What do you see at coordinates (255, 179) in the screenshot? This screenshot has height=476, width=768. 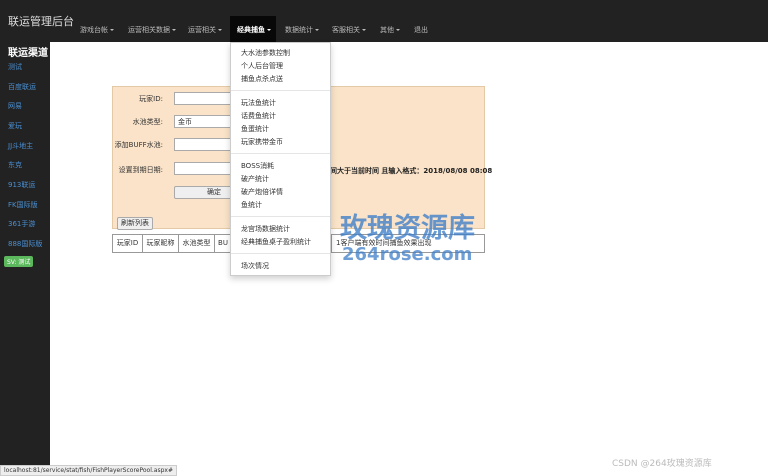 I see `menu-item-bankrupt-stats: 破产统计` at bounding box center [255, 179].